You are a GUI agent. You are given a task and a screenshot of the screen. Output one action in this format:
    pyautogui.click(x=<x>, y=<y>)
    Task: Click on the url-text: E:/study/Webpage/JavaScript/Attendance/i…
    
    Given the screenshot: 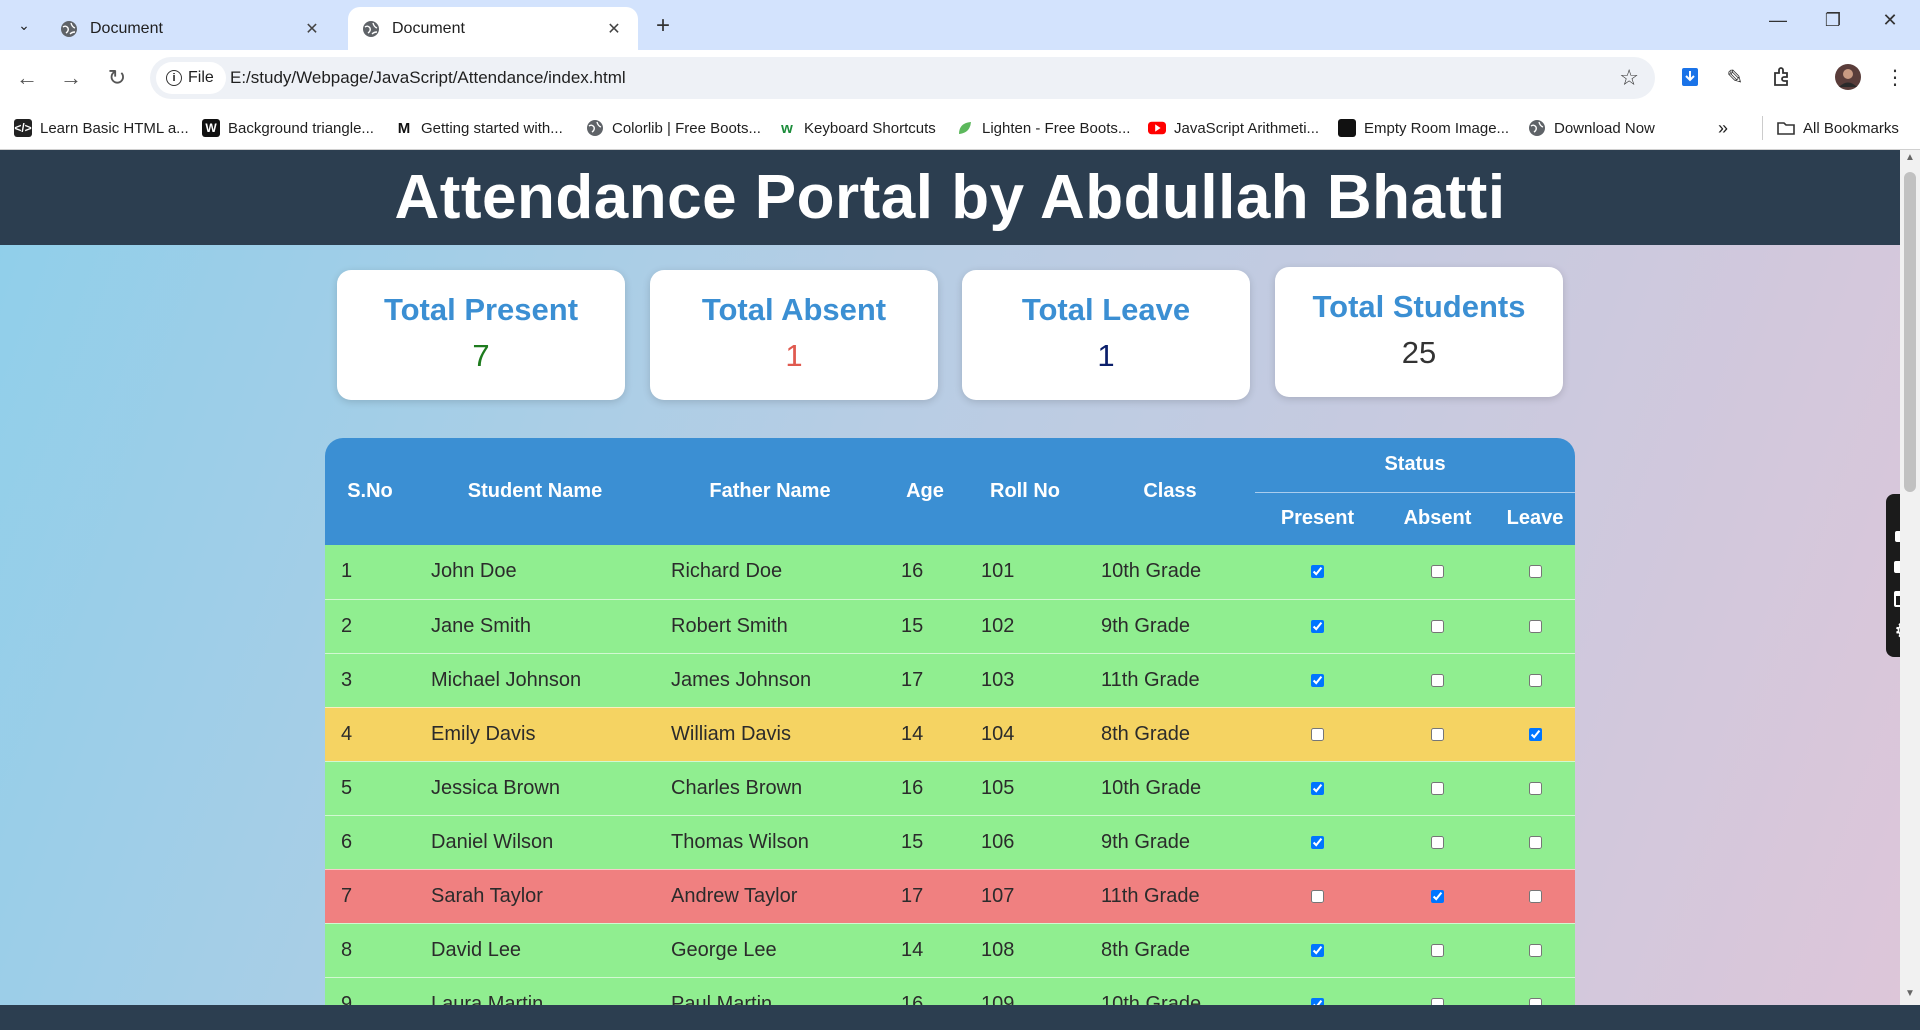 What is the action you would take?
    pyautogui.click(x=428, y=78)
    